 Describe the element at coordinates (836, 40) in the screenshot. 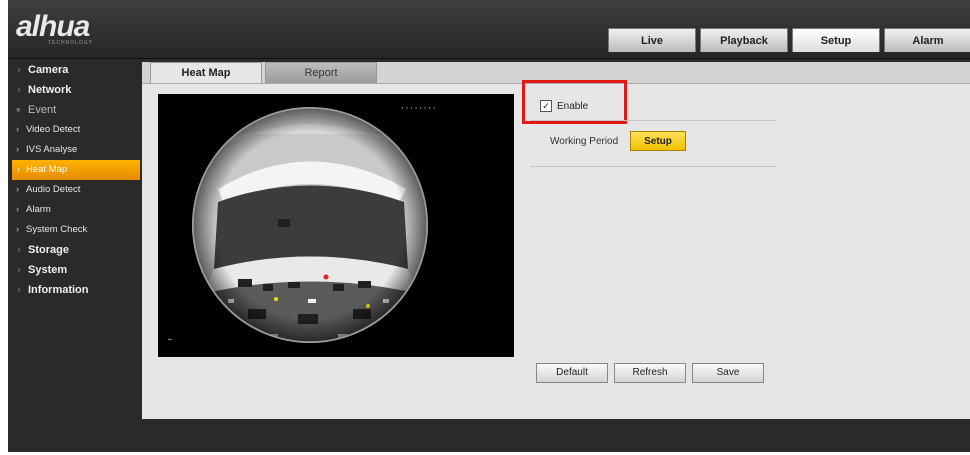

I see `tab-setup: Setup` at that location.